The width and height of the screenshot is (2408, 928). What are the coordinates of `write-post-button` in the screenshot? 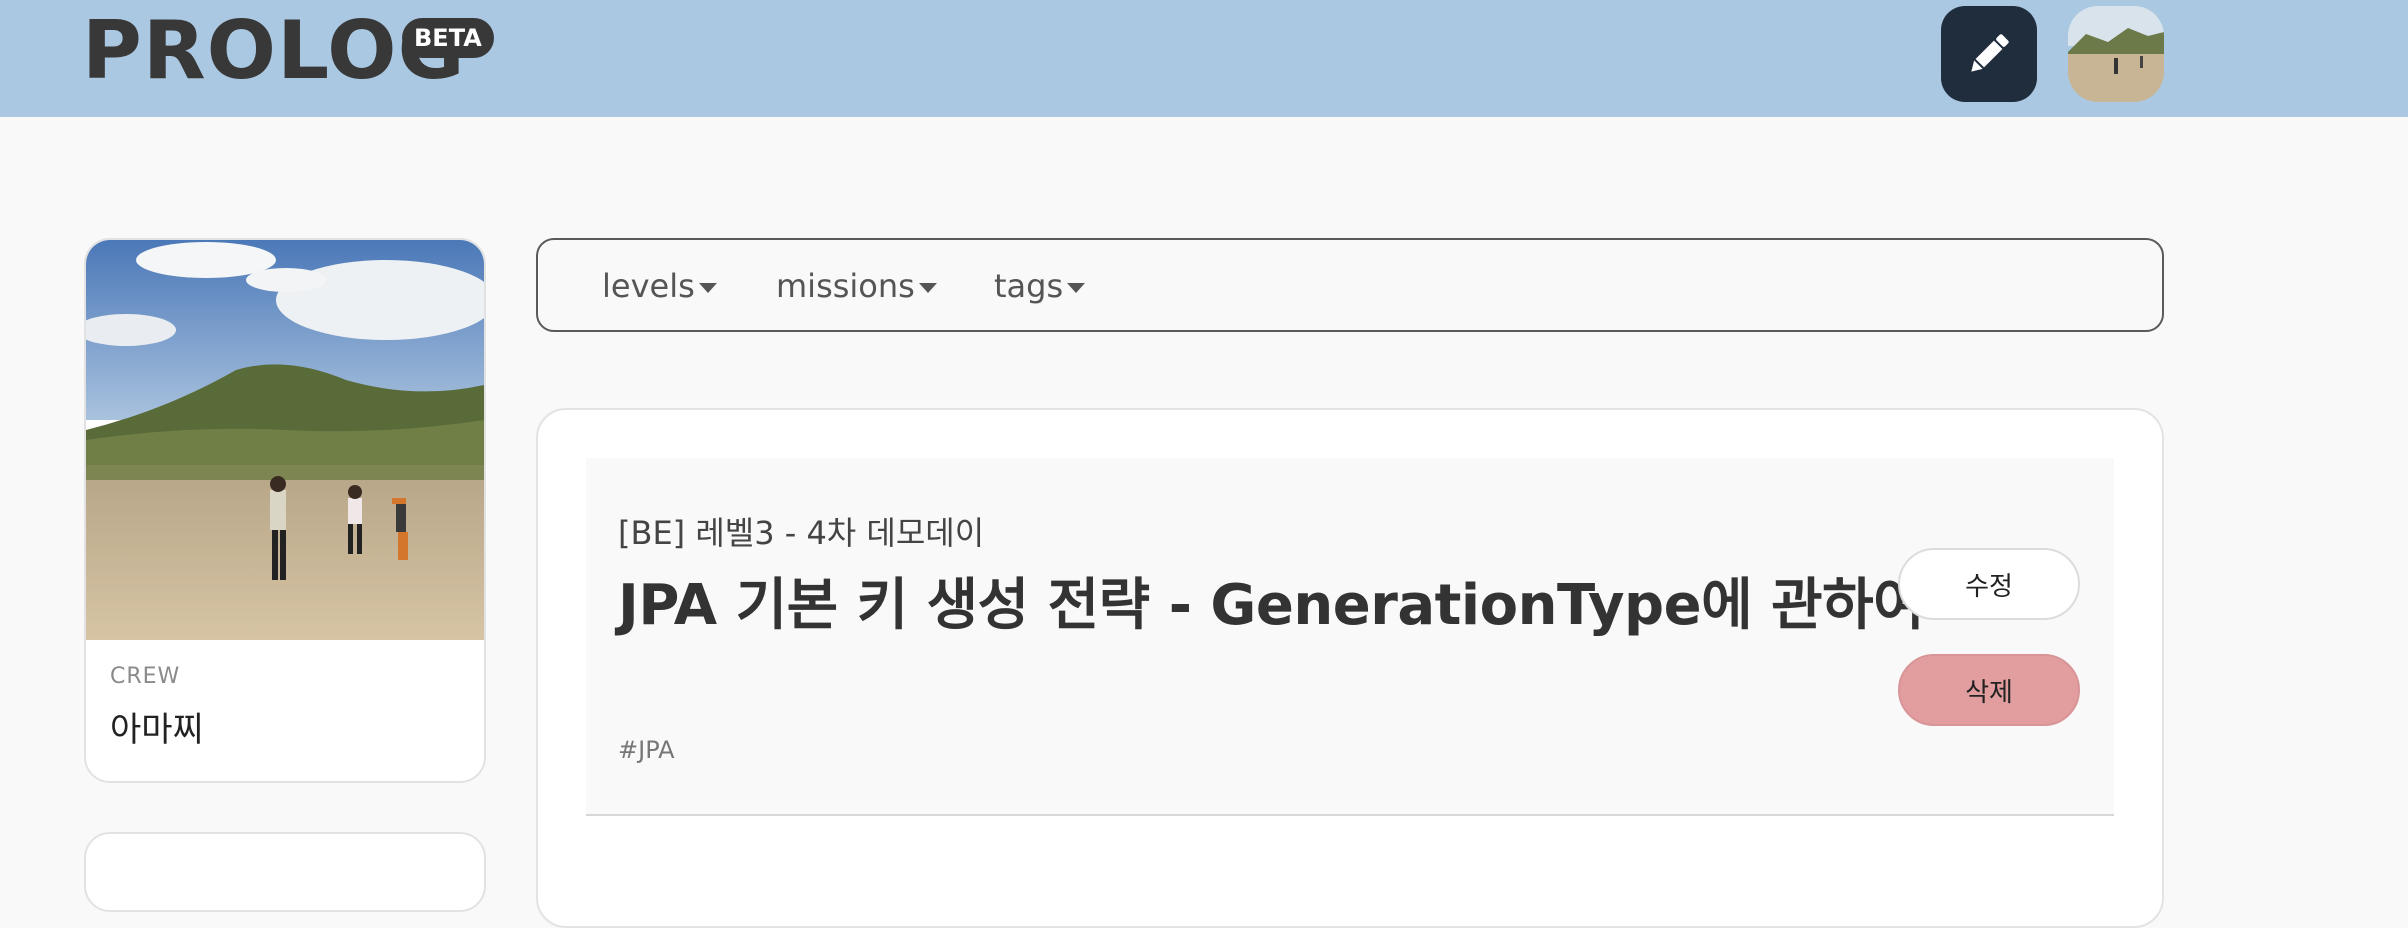 It's located at (1989, 54).